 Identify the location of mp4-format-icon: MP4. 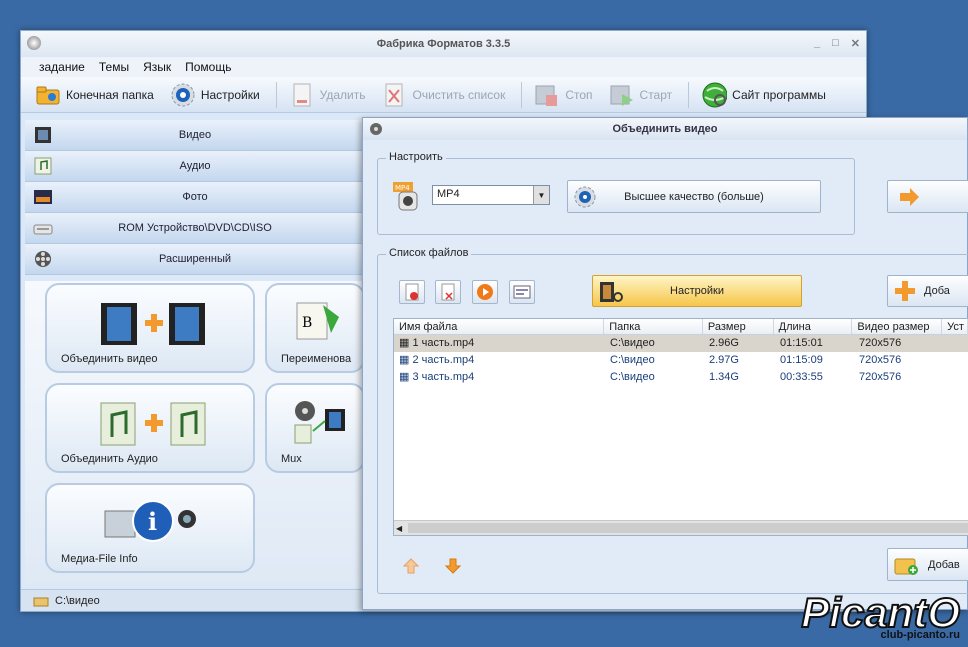
(407, 197).